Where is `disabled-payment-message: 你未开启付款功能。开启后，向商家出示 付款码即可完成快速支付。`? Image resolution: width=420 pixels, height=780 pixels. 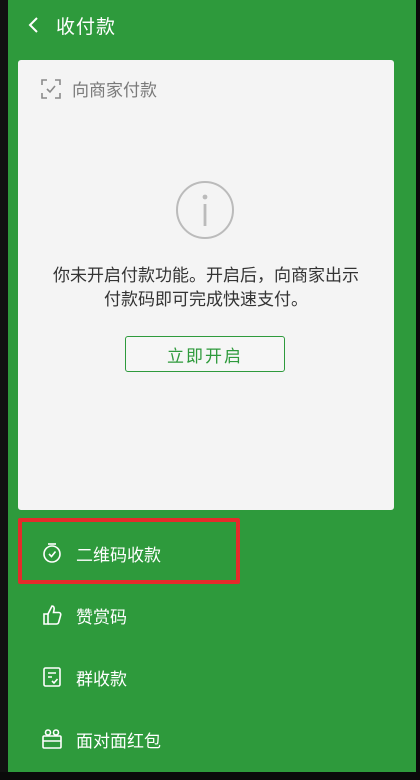
disabled-payment-message: 你未开启付款功能。开启后，向商家出示 付款码即可完成快速支付。 is located at coordinates (206, 288).